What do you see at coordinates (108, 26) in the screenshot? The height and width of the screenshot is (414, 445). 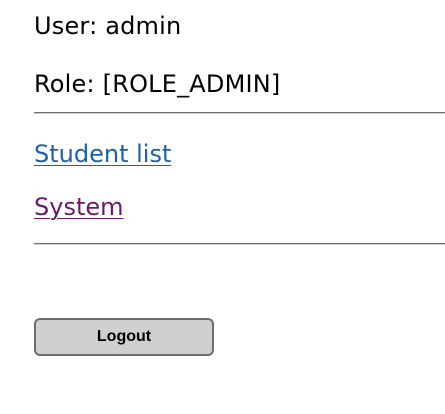 I see `user-info: User: admin` at bounding box center [108, 26].